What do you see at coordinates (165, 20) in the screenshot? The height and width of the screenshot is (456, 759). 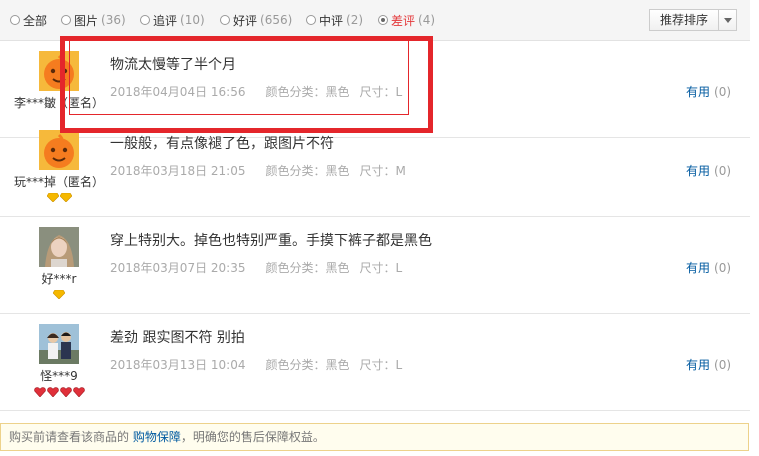 I see `filter-label: 追评` at bounding box center [165, 20].